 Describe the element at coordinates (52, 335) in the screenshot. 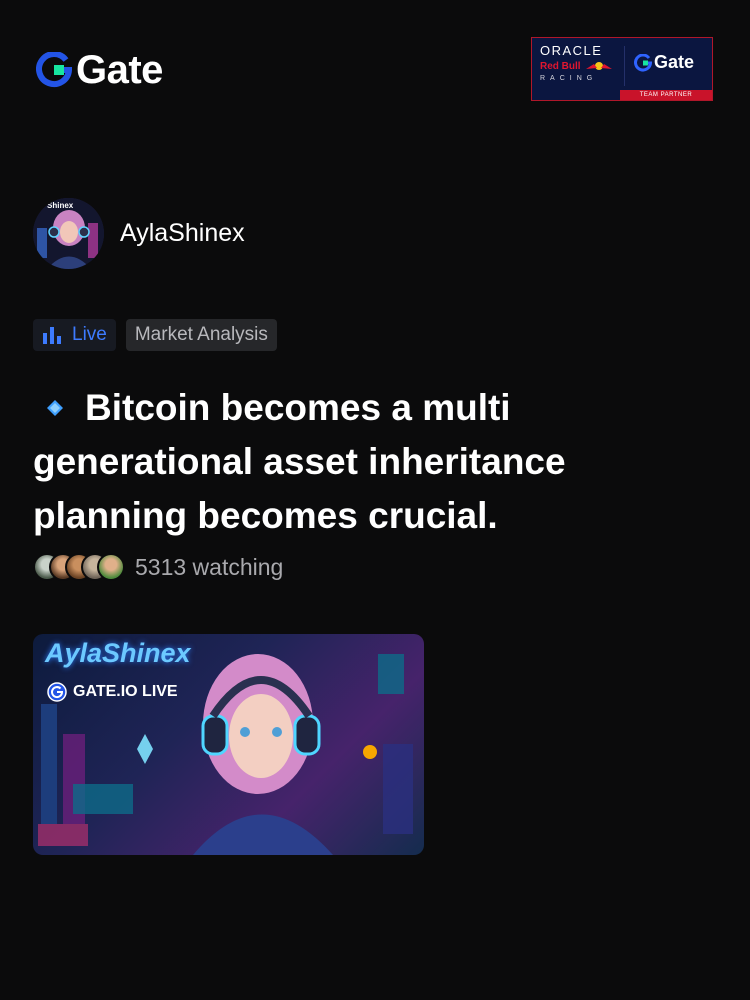

I see `live-bars-icon` at that location.